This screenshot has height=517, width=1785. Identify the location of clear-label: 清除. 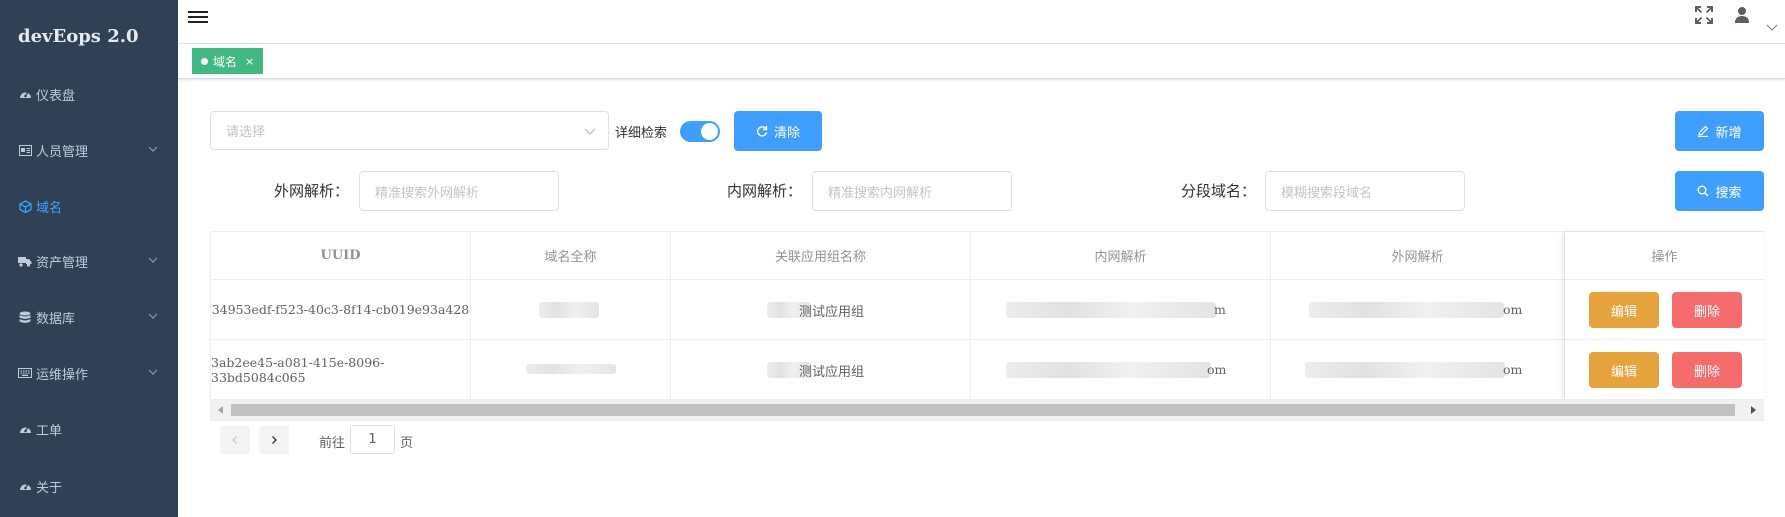
(786, 133).